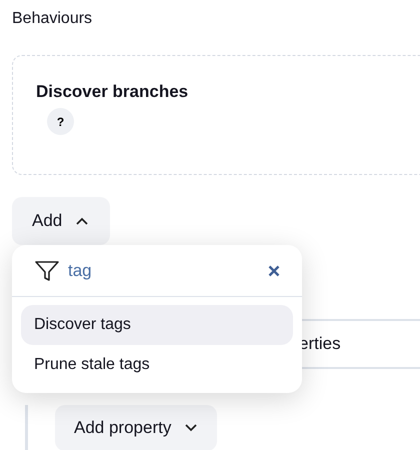 The image size is (420, 450). What do you see at coordinates (136, 427) in the screenshot?
I see `add-property-button: Add property` at bounding box center [136, 427].